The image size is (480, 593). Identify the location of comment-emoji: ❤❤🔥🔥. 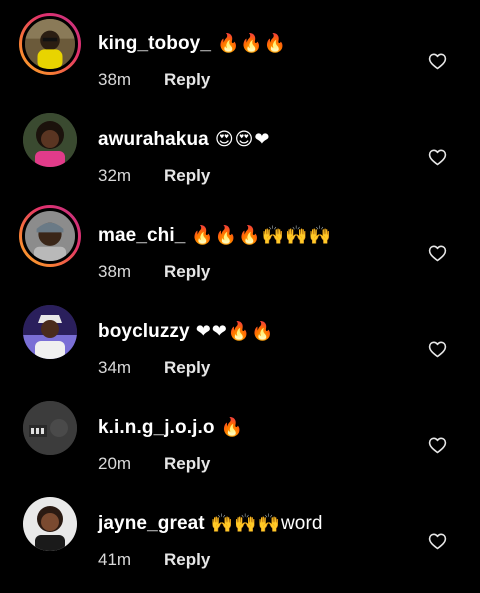
(235, 331).